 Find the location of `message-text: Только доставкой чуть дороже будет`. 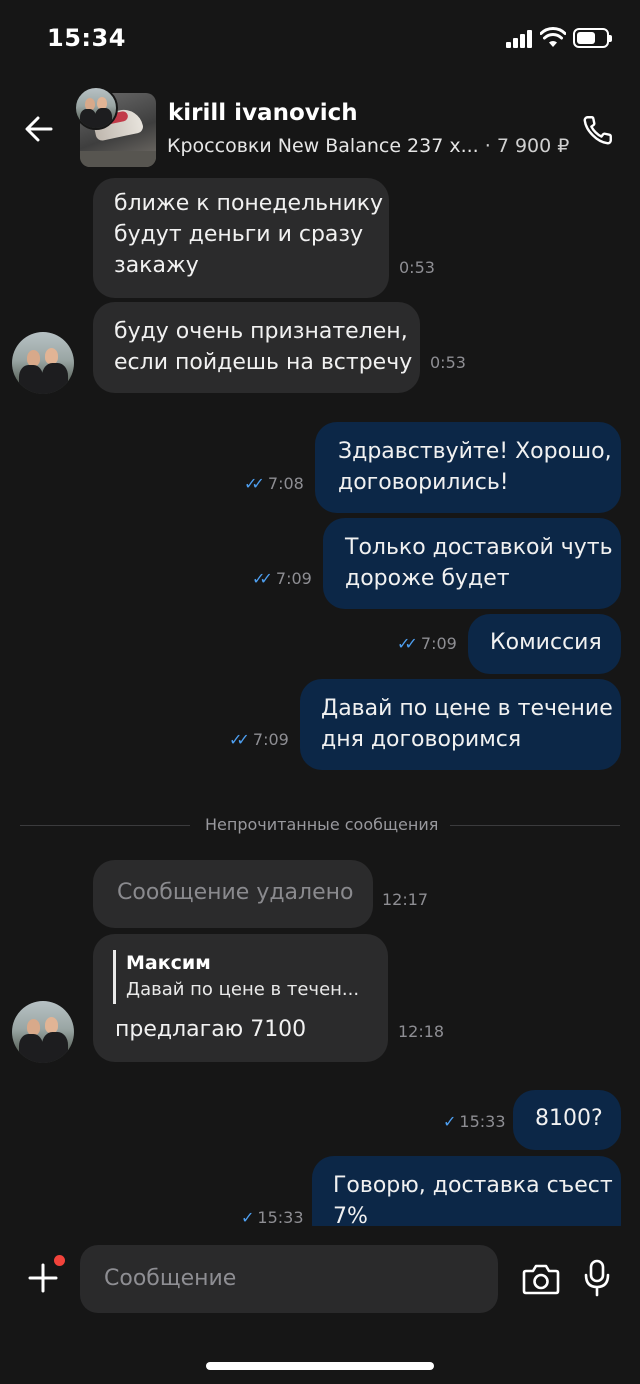

message-text: Только доставкой чуть дороже будет is located at coordinates (479, 563).